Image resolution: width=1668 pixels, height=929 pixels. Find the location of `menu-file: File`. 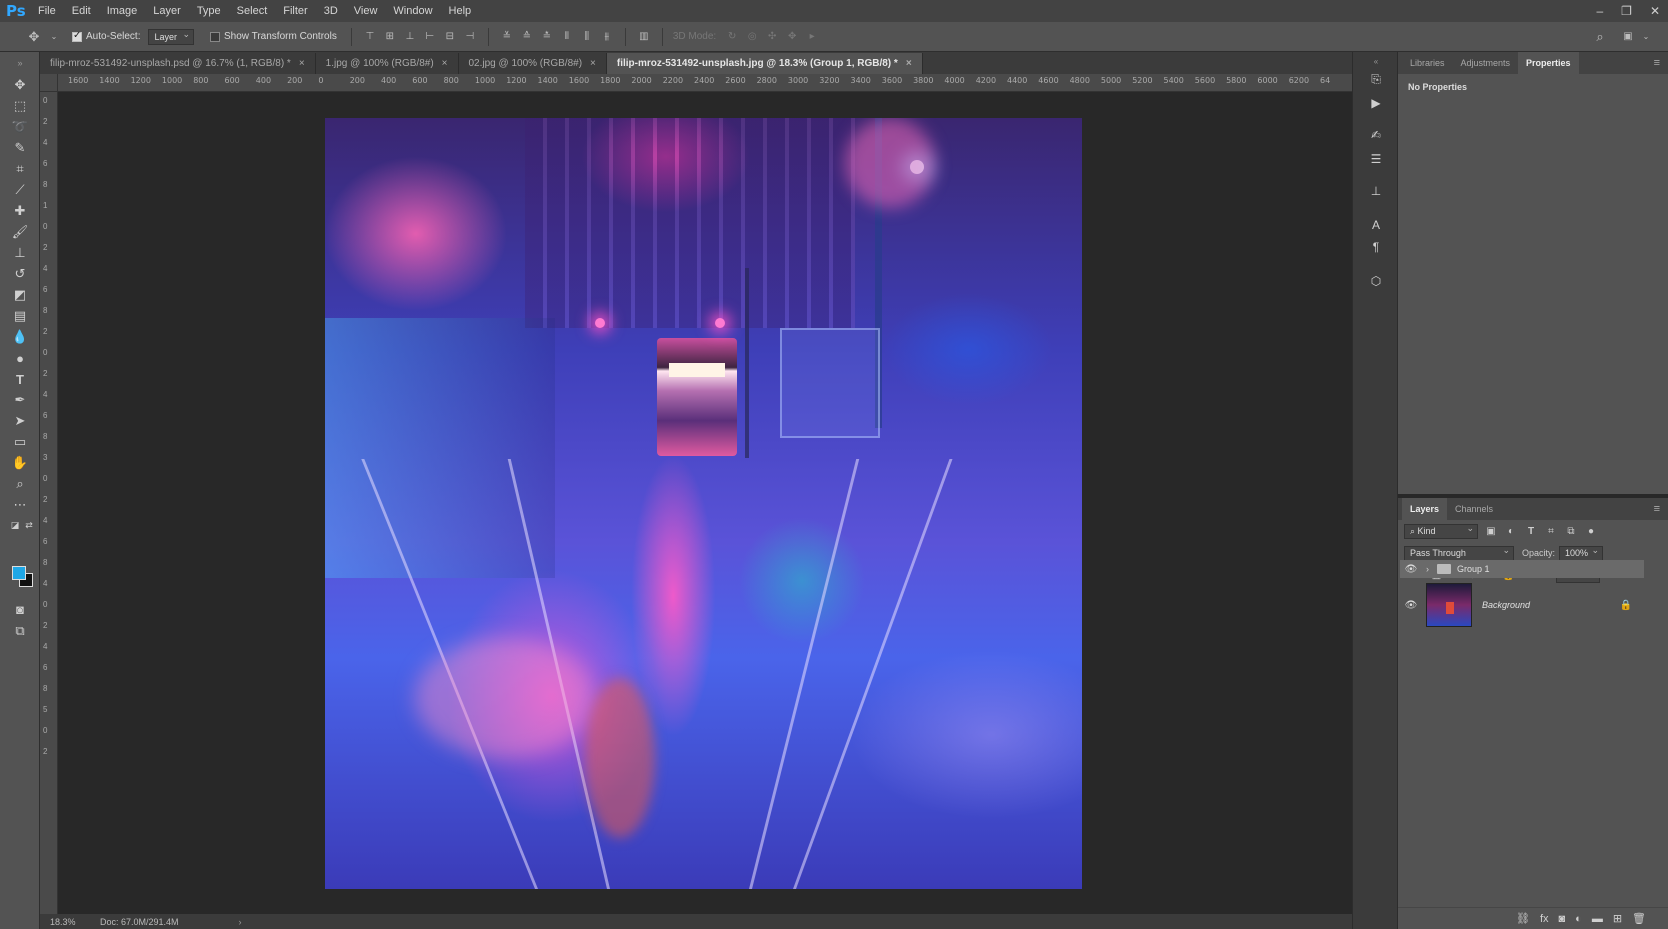

menu-file: File is located at coordinates (47, 11).